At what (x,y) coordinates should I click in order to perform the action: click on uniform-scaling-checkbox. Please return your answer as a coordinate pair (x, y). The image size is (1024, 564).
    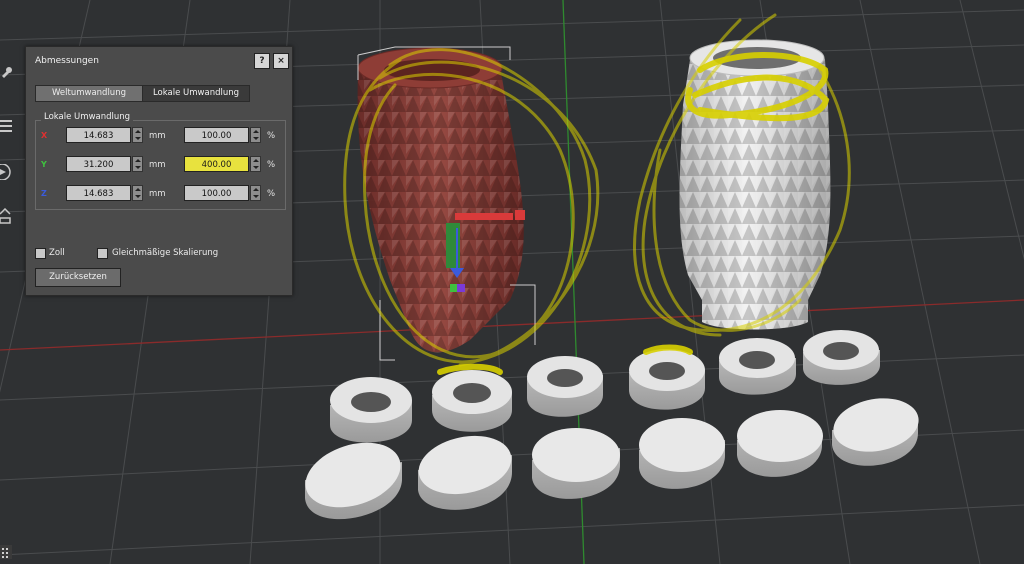
    Looking at the image, I should click on (102, 253).